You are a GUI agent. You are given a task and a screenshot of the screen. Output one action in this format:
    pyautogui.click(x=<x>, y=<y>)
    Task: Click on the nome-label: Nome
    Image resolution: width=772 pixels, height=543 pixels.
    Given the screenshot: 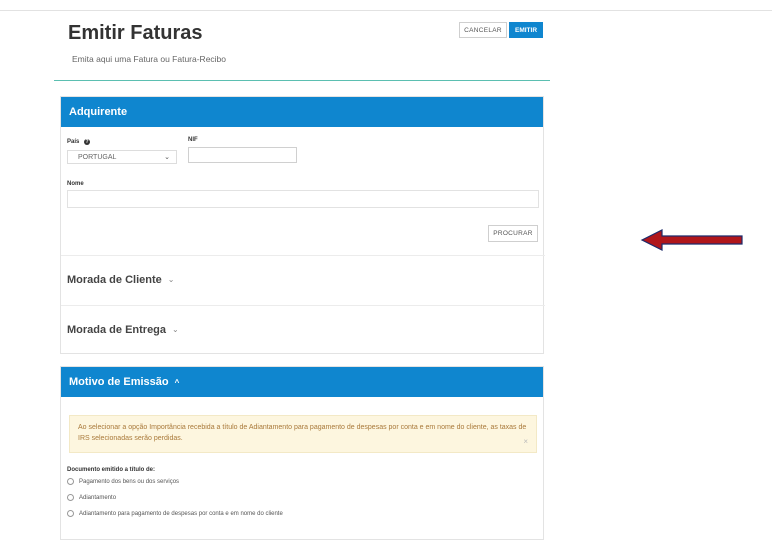 What is the action you would take?
    pyautogui.click(x=75, y=184)
    